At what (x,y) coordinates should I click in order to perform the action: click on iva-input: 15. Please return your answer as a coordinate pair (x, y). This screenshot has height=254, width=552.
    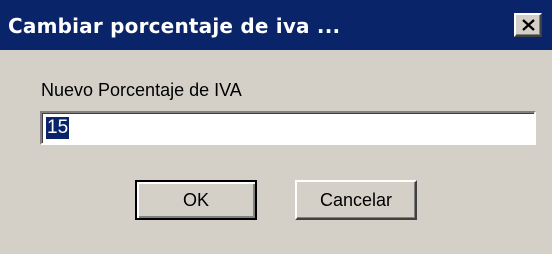
    Looking at the image, I should click on (288, 128).